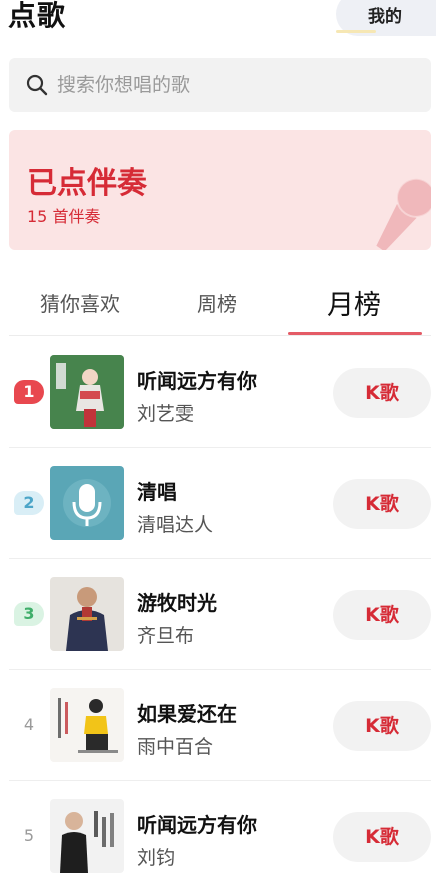 This screenshot has height=894, width=447. What do you see at coordinates (29, 614) in the screenshot?
I see `rank-badge: 3` at bounding box center [29, 614].